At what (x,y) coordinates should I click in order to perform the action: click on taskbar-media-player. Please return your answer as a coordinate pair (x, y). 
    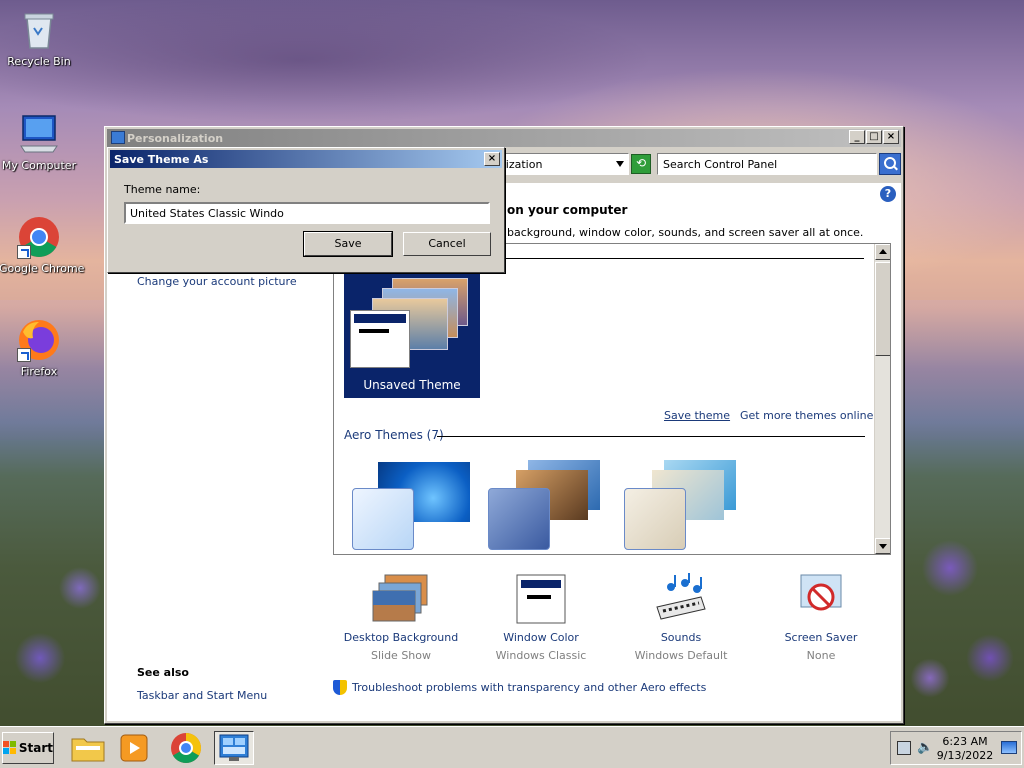
    Looking at the image, I should click on (134, 748).